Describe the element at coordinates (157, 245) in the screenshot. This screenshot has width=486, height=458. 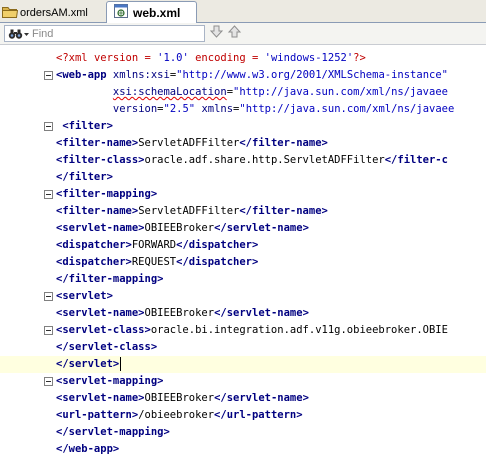
I see `code-text: <dispatcher>FORWARD</dispatcher>` at that location.